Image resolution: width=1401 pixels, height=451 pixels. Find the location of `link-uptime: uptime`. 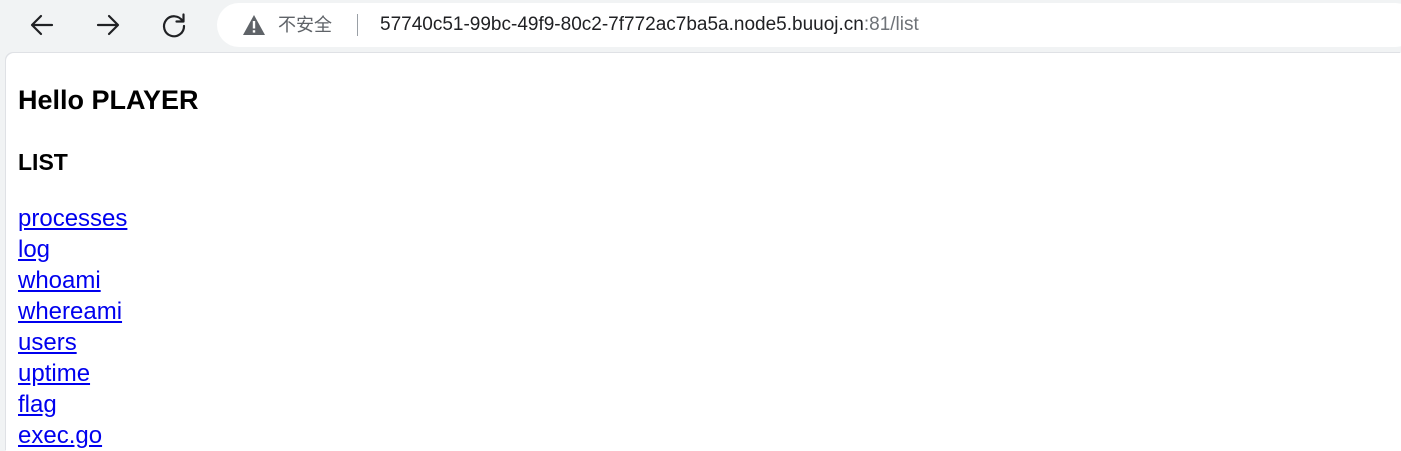

link-uptime: uptime is located at coordinates (72, 373).